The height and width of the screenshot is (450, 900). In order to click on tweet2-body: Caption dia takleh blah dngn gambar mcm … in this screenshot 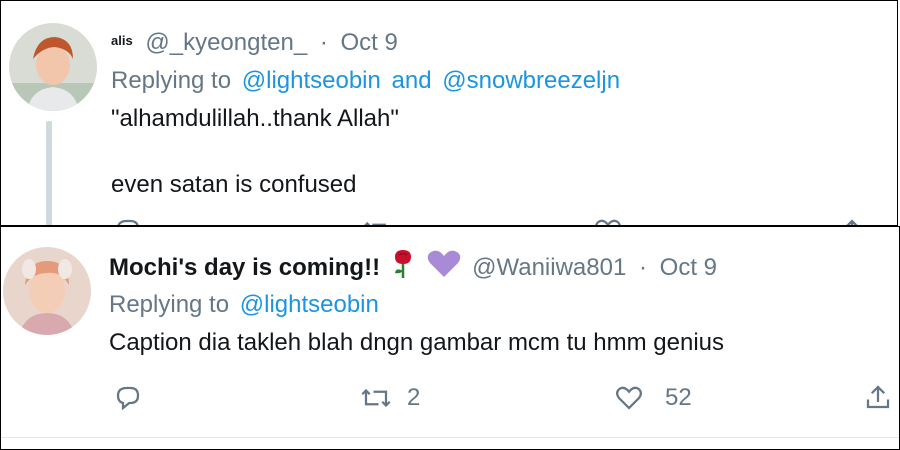, I will do `click(416, 342)`.